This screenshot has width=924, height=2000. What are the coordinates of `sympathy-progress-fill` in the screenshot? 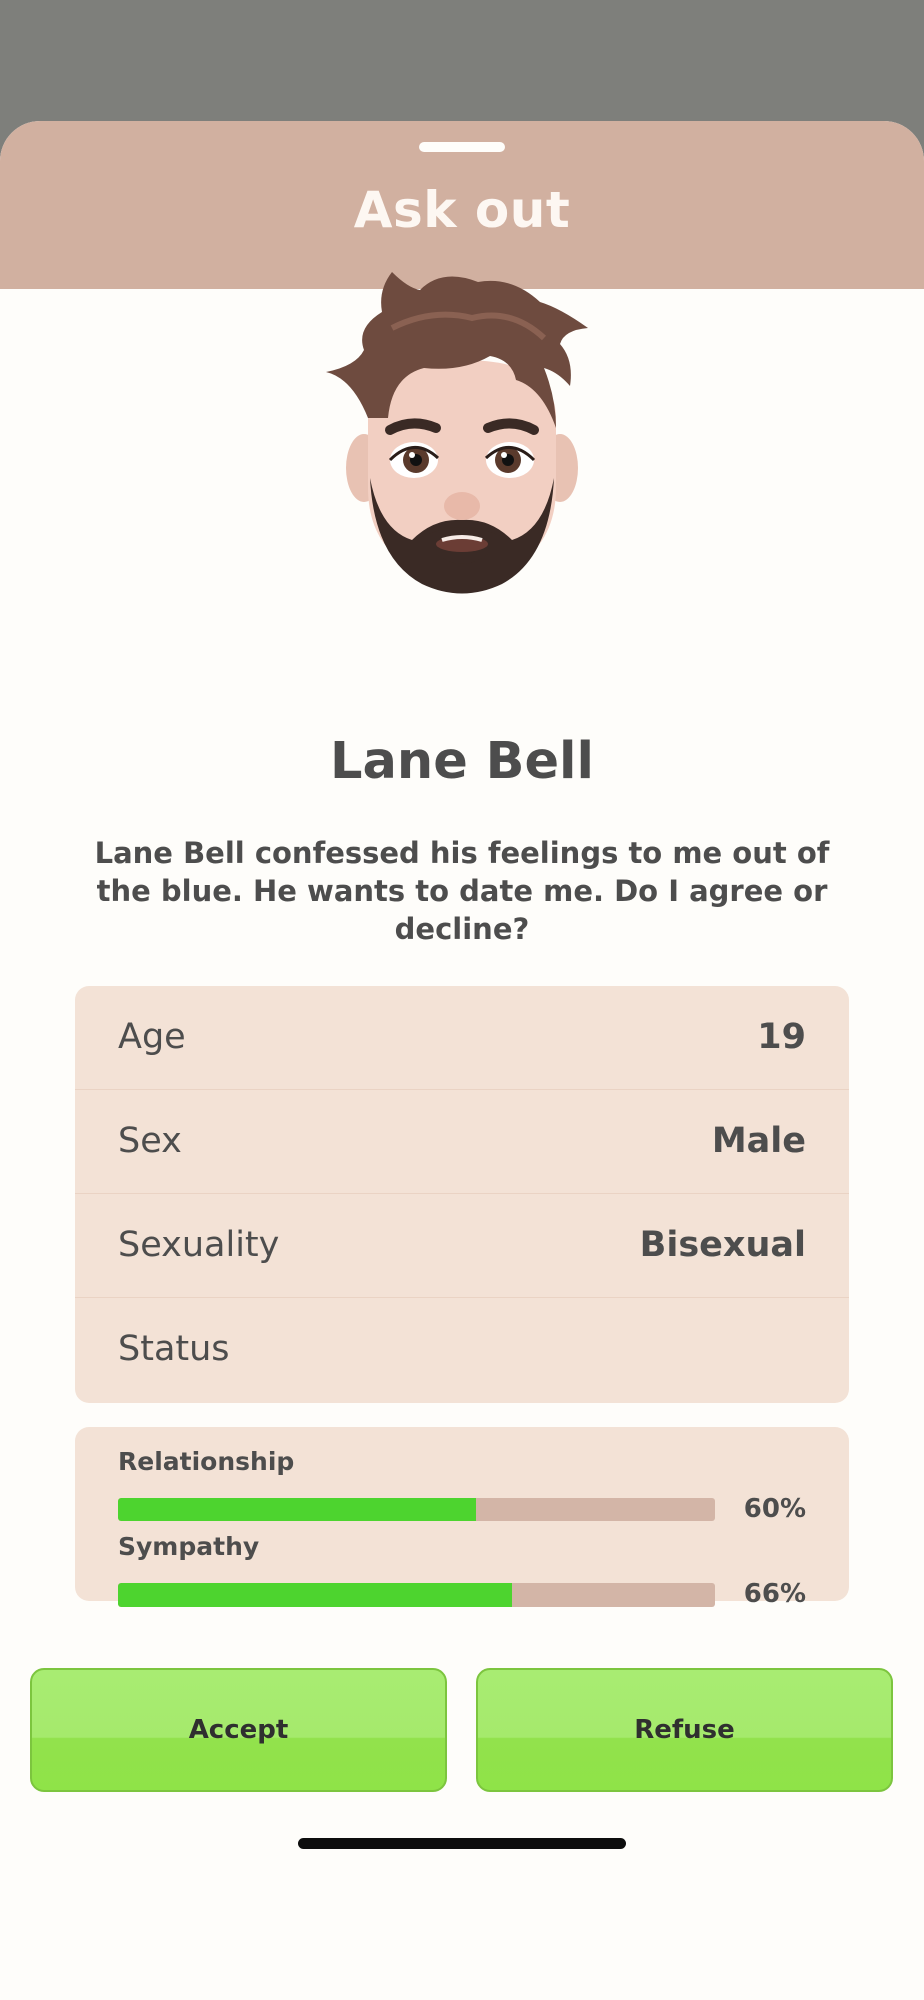 It's located at (315, 1595).